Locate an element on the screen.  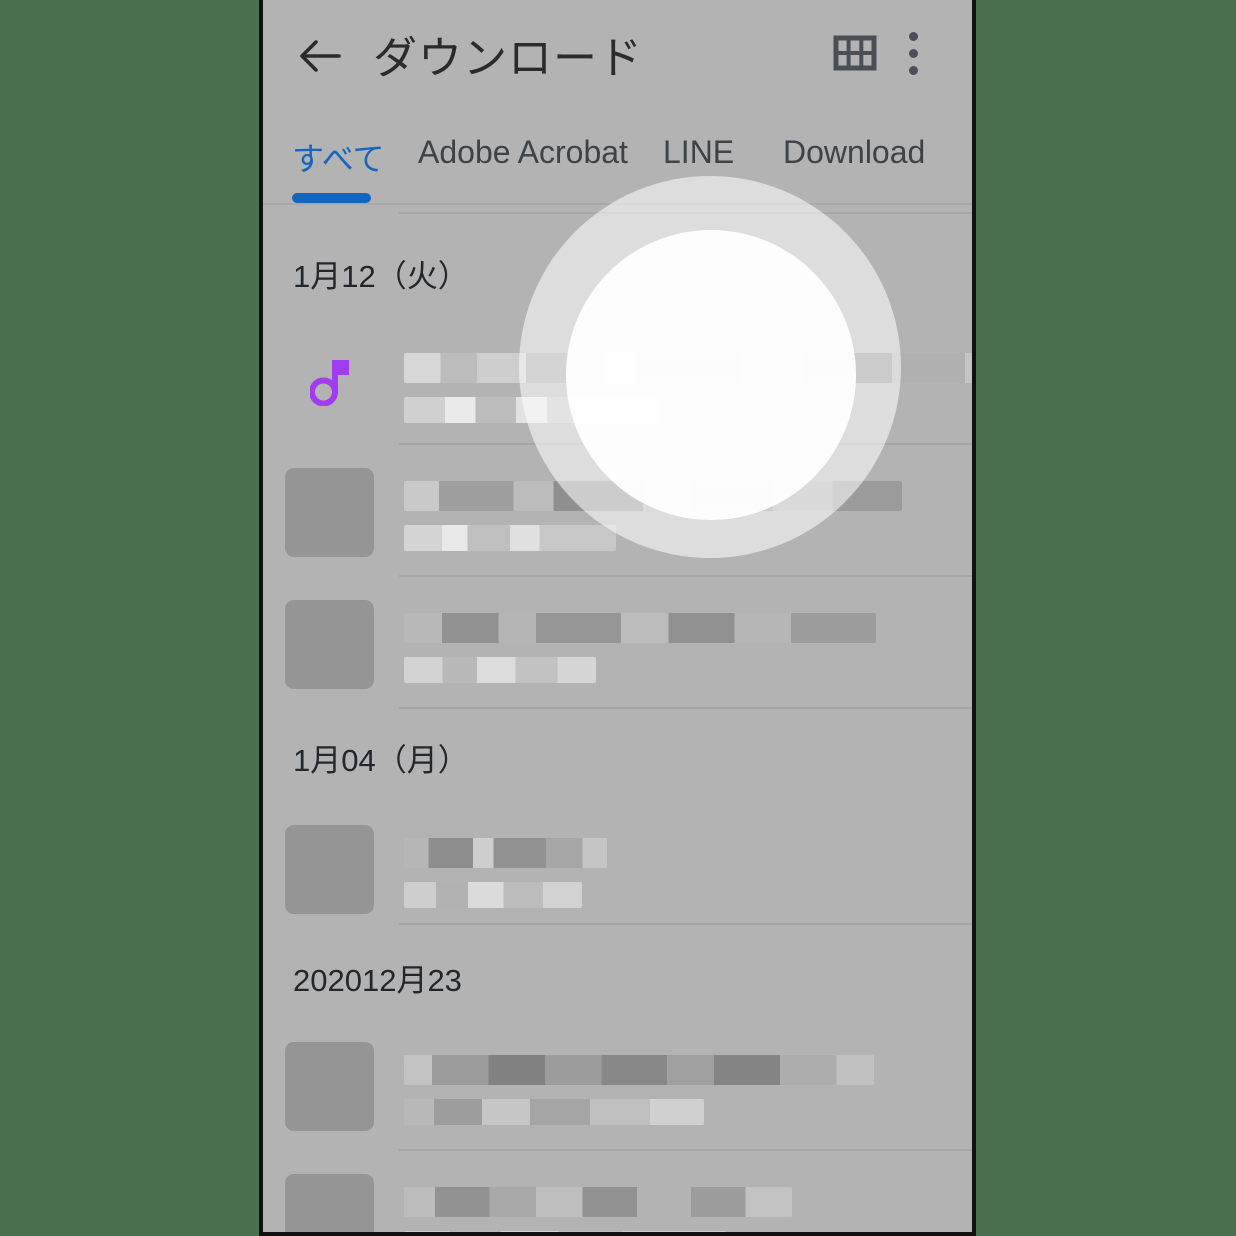
page-title: ダウンロード is located at coordinates (508, 58).